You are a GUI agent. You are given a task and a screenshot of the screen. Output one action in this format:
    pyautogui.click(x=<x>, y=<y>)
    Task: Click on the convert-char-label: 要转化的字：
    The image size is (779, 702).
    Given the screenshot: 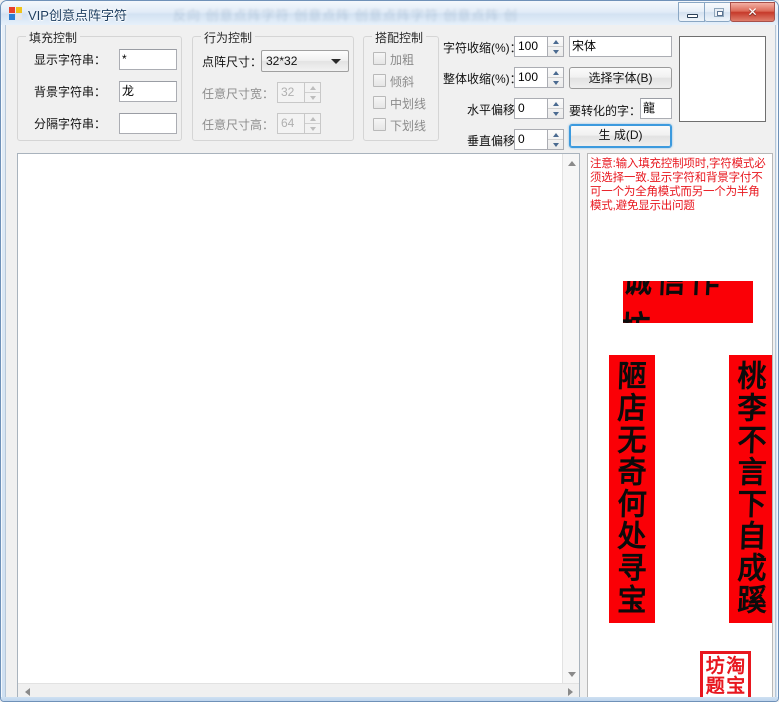 What is the action you would take?
    pyautogui.click(x=605, y=111)
    